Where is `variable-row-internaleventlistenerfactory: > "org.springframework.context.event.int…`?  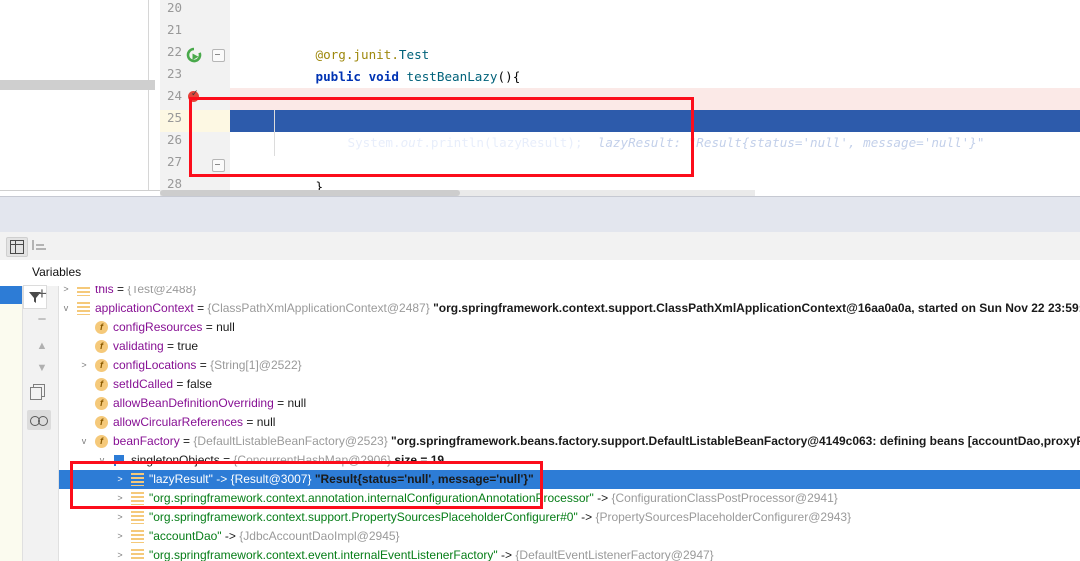
variable-row-internaleventlistenerfactory: > "org.springframework.context.event.int… is located at coordinates (569, 553).